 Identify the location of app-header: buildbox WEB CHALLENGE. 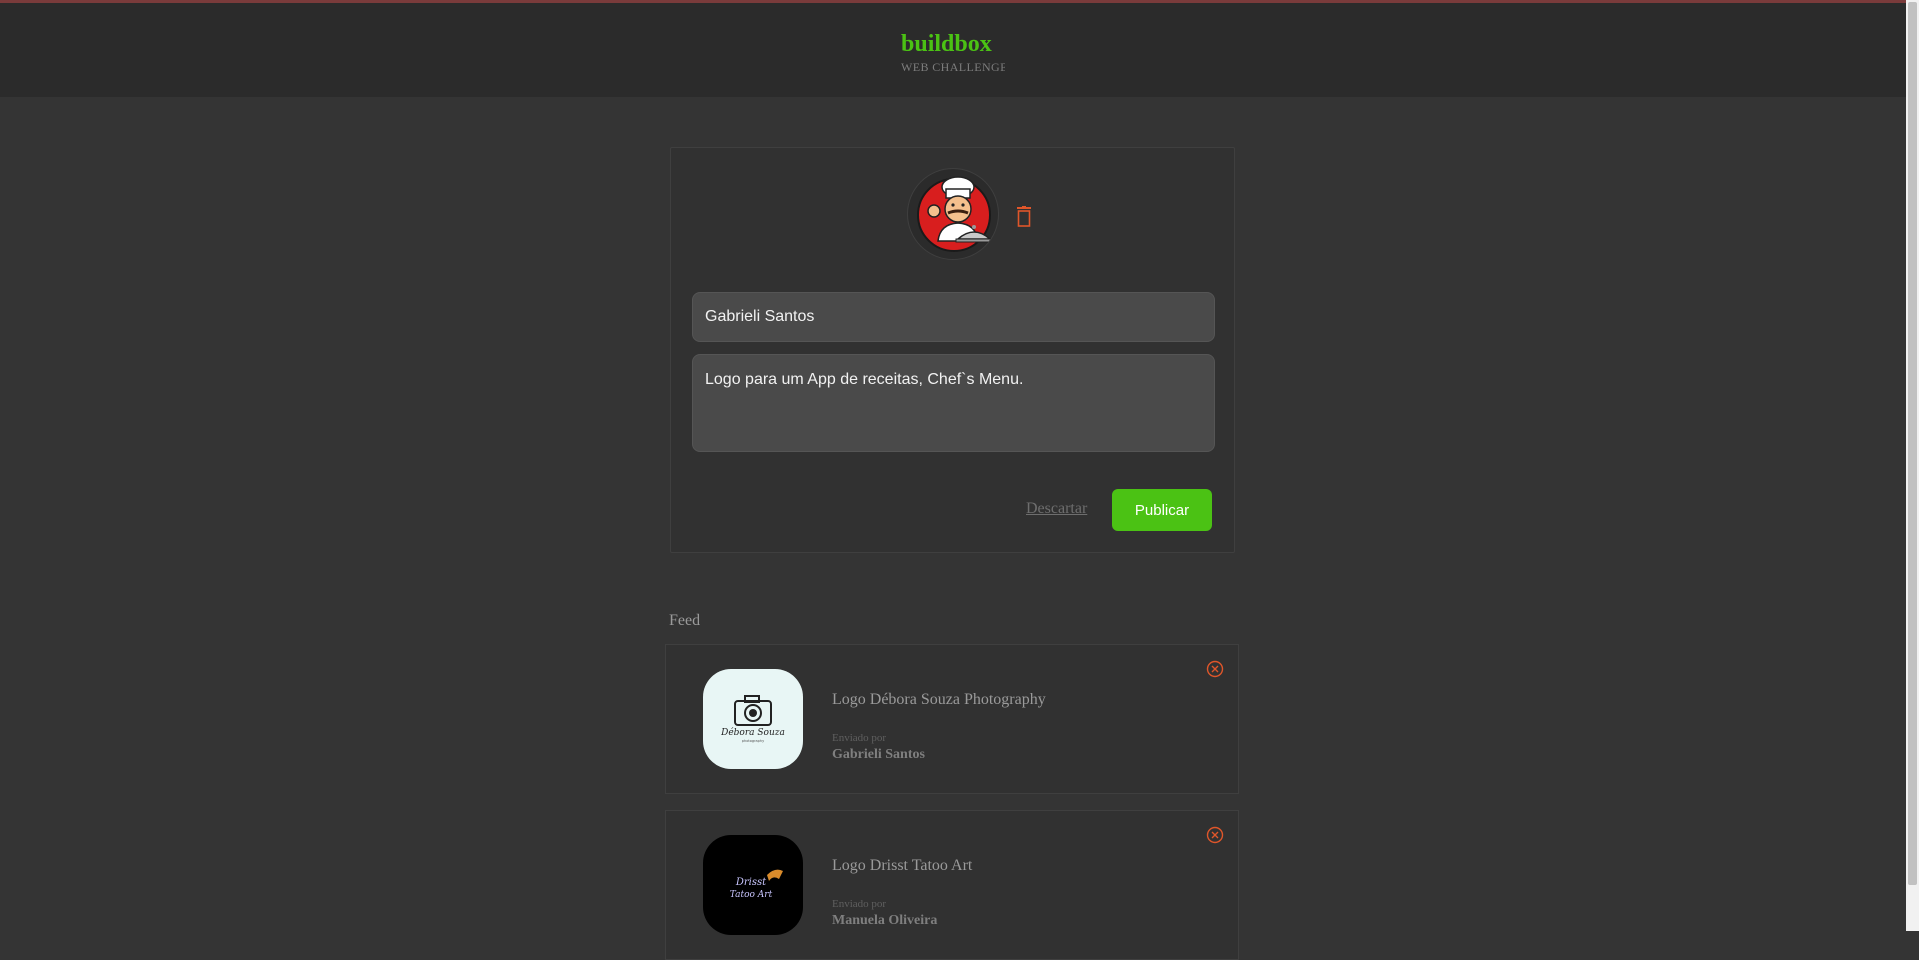
(953, 50).